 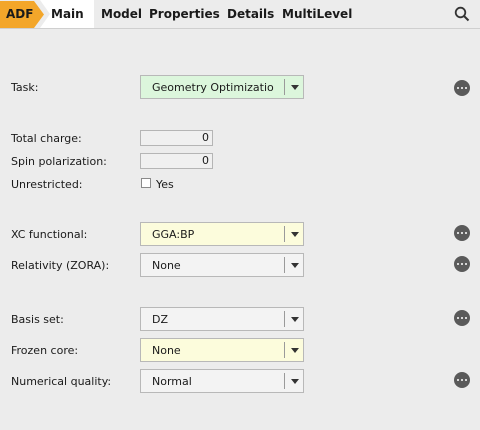 What do you see at coordinates (49, 234) in the screenshot?
I see `xc-functional-label: XC functional:` at bounding box center [49, 234].